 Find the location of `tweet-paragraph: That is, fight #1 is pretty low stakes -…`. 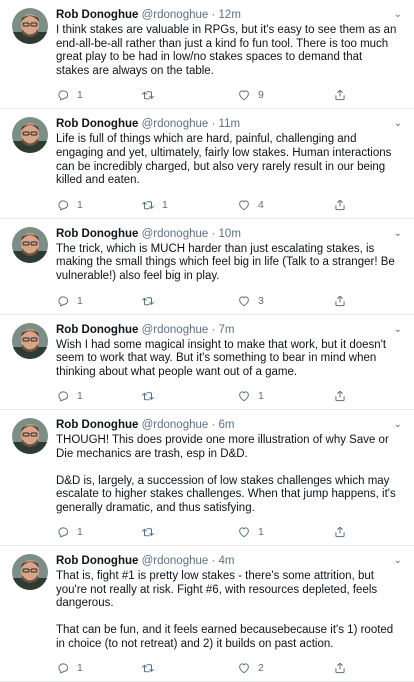

tweet-paragraph: That is, fight #1 is pretty low stakes -… is located at coordinates (217, 590).